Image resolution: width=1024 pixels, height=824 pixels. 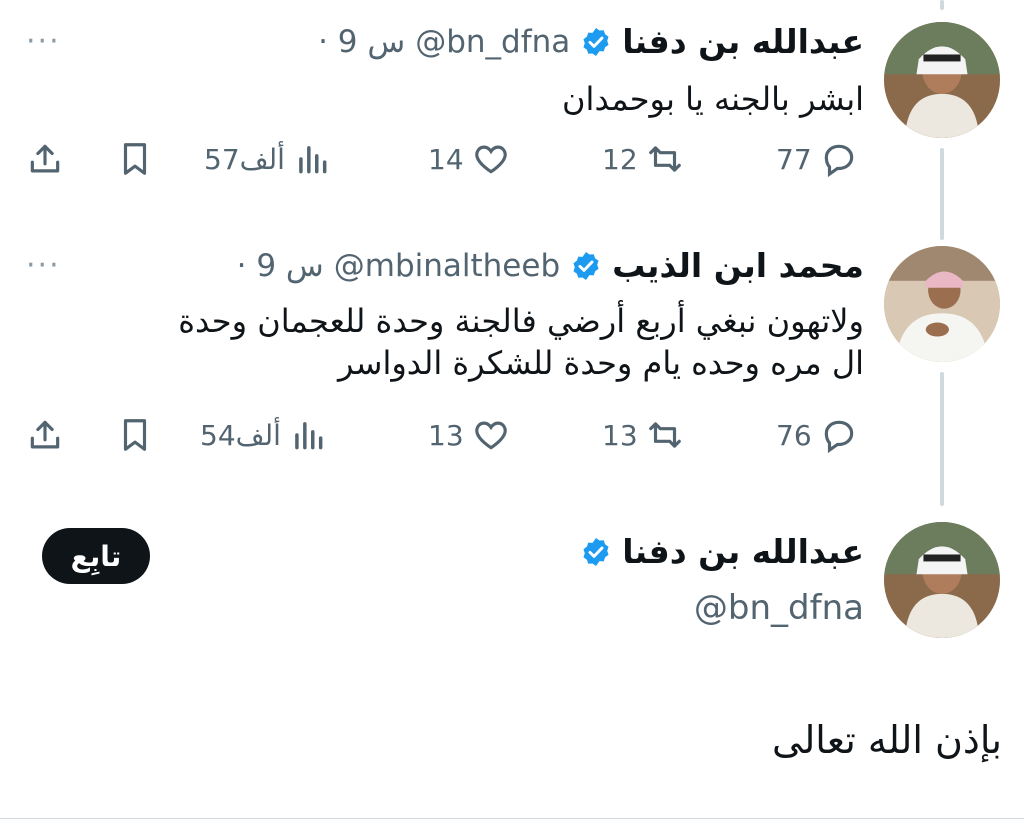 What do you see at coordinates (469, 159) in the screenshot?
I see `like-button: 14` at bounding box center [469, 159].